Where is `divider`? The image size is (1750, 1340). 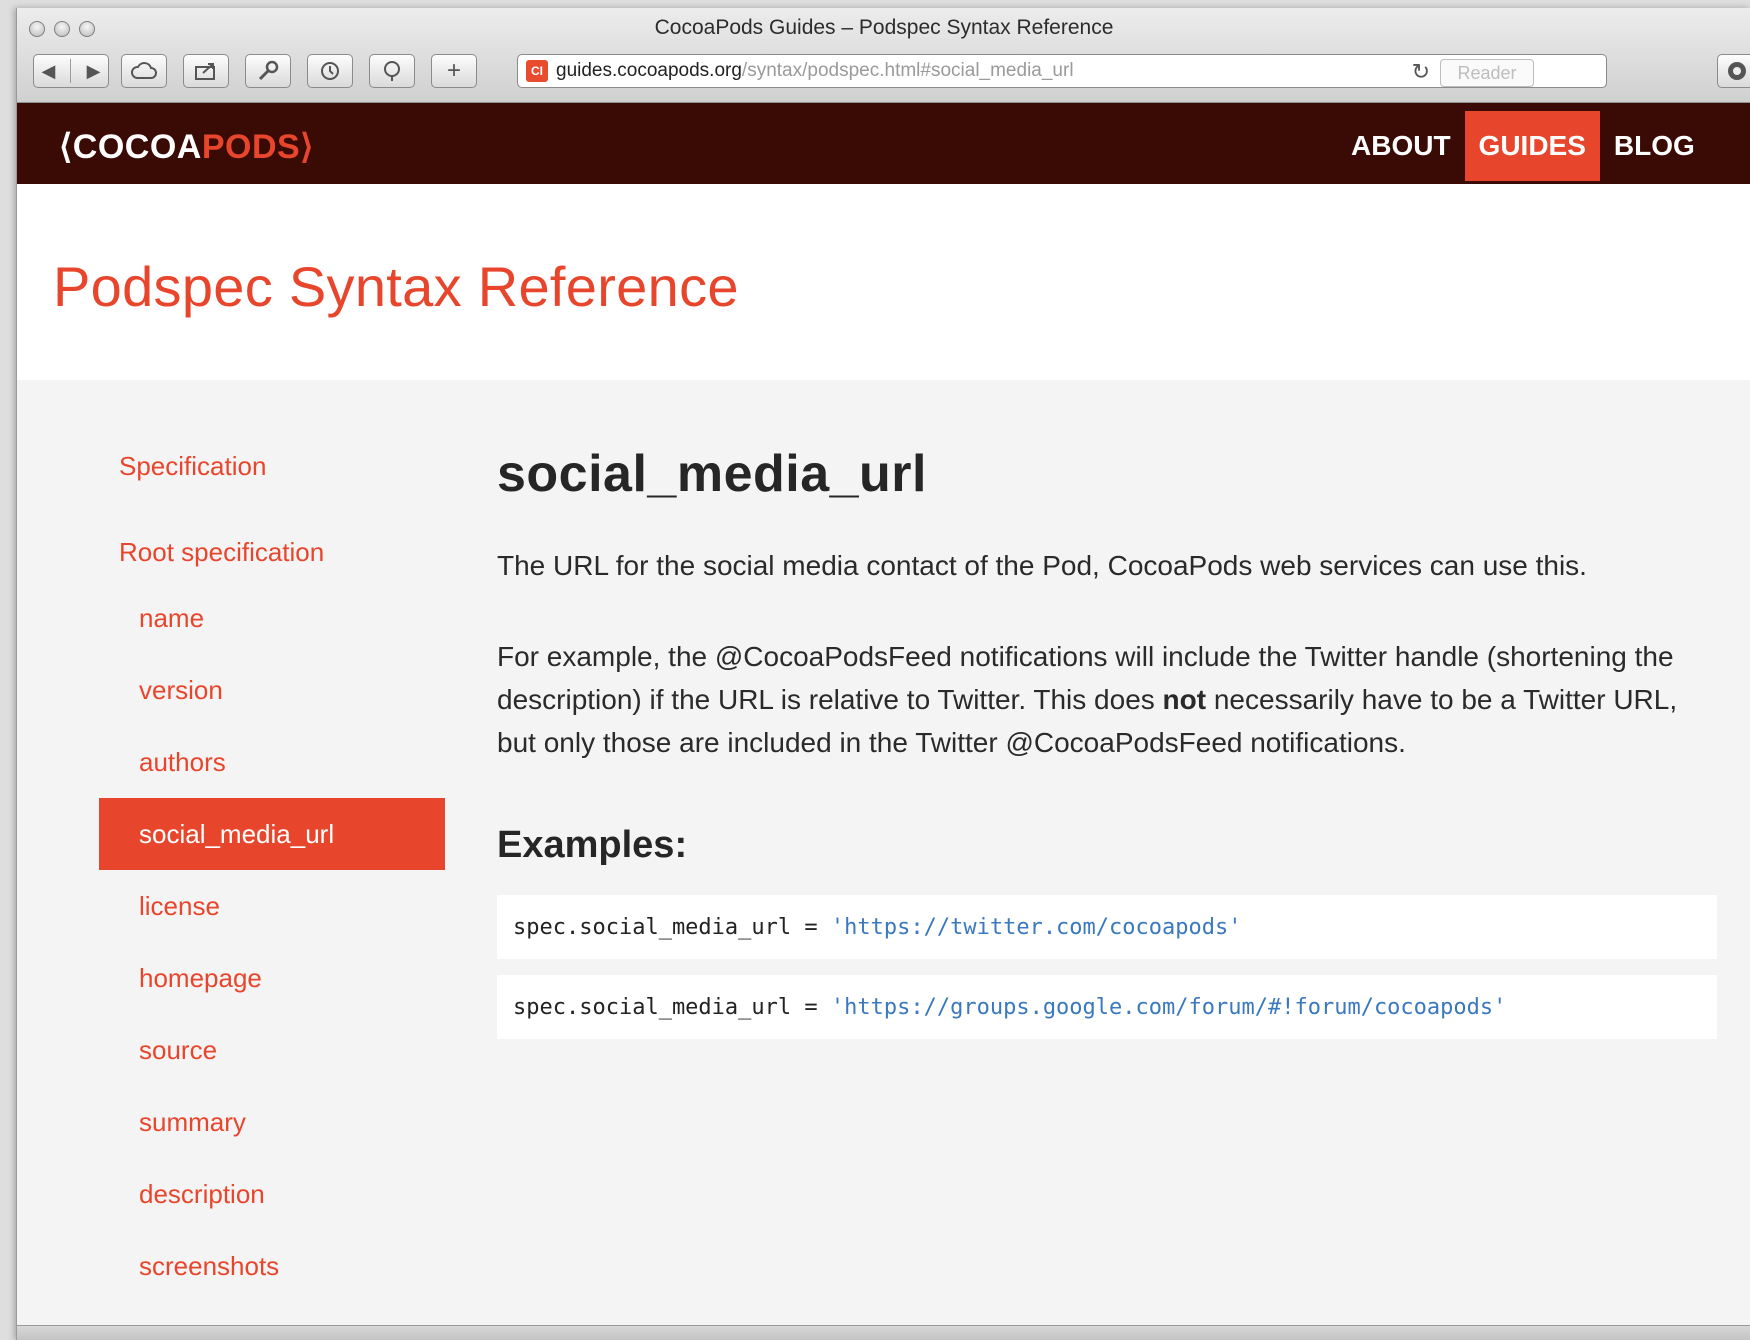 divider is located at coordinates (71, 71).